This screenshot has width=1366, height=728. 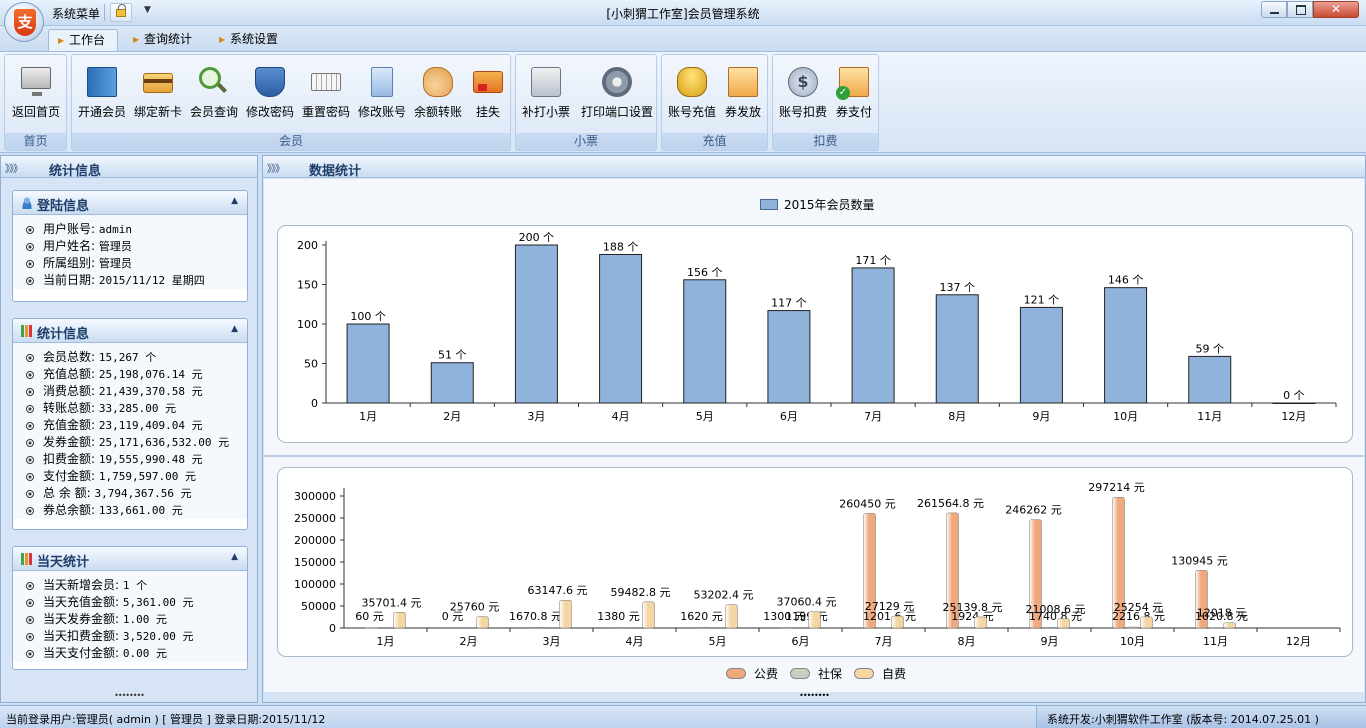 What do you see at coordinates (326, 82) in the screenshot?
I see `keyboard-icon` at bounding box center [326, 82].